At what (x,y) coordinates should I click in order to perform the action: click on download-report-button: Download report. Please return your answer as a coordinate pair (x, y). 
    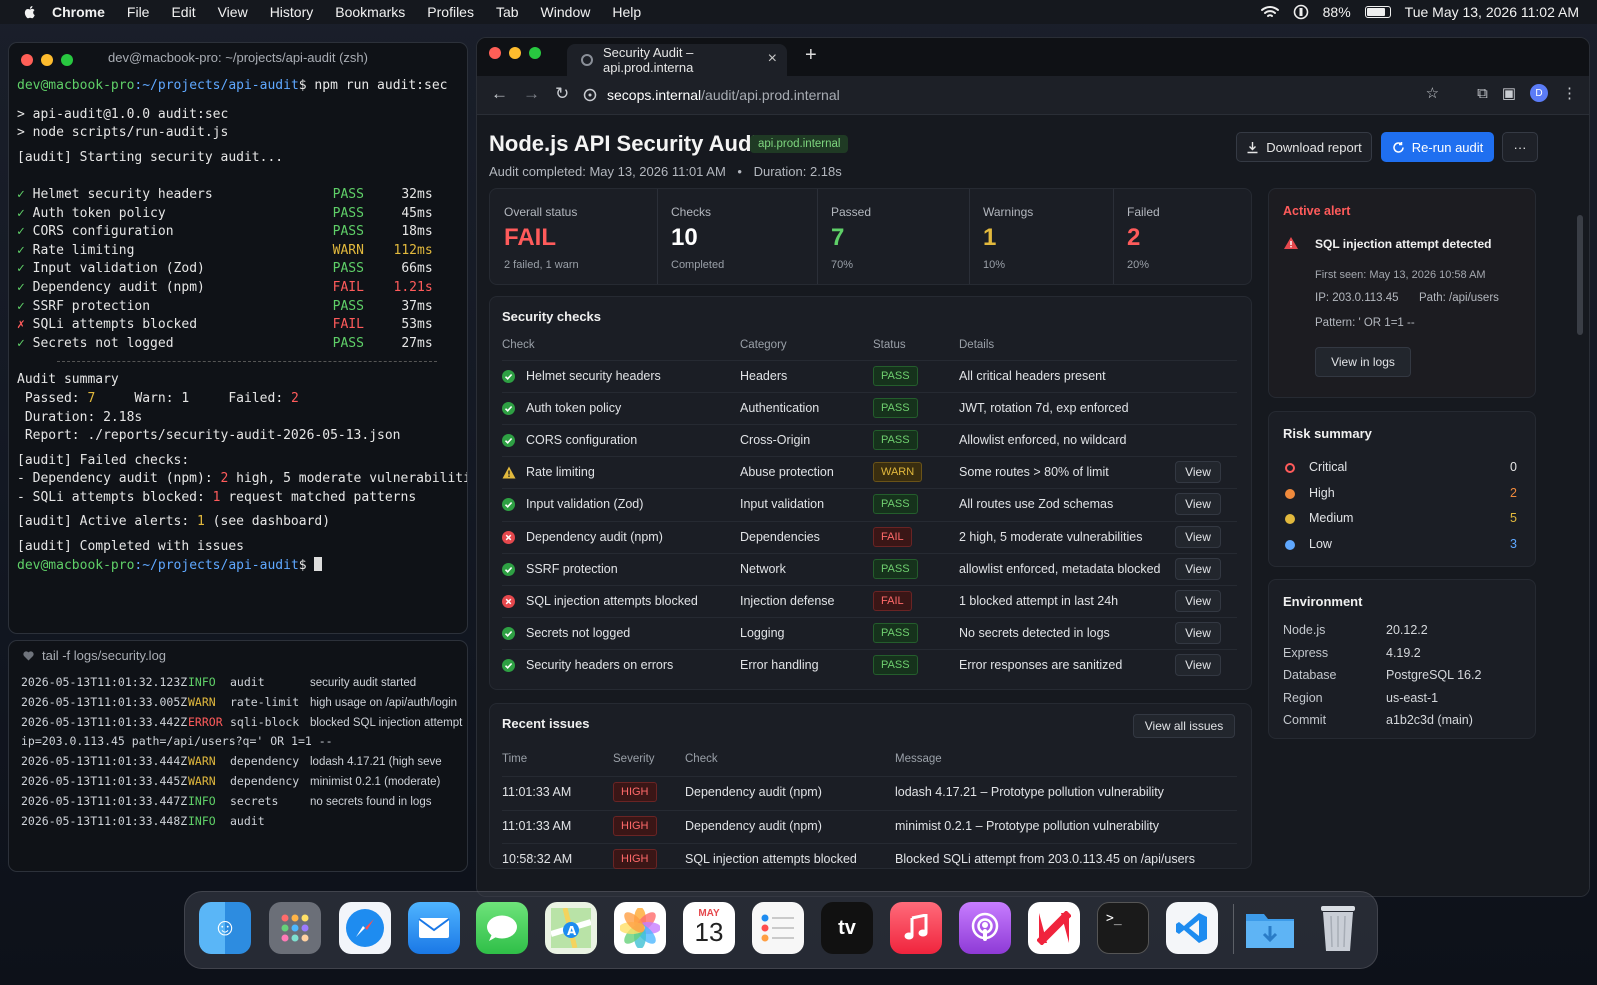
    Looking at the image, I should click on (1304, 147).